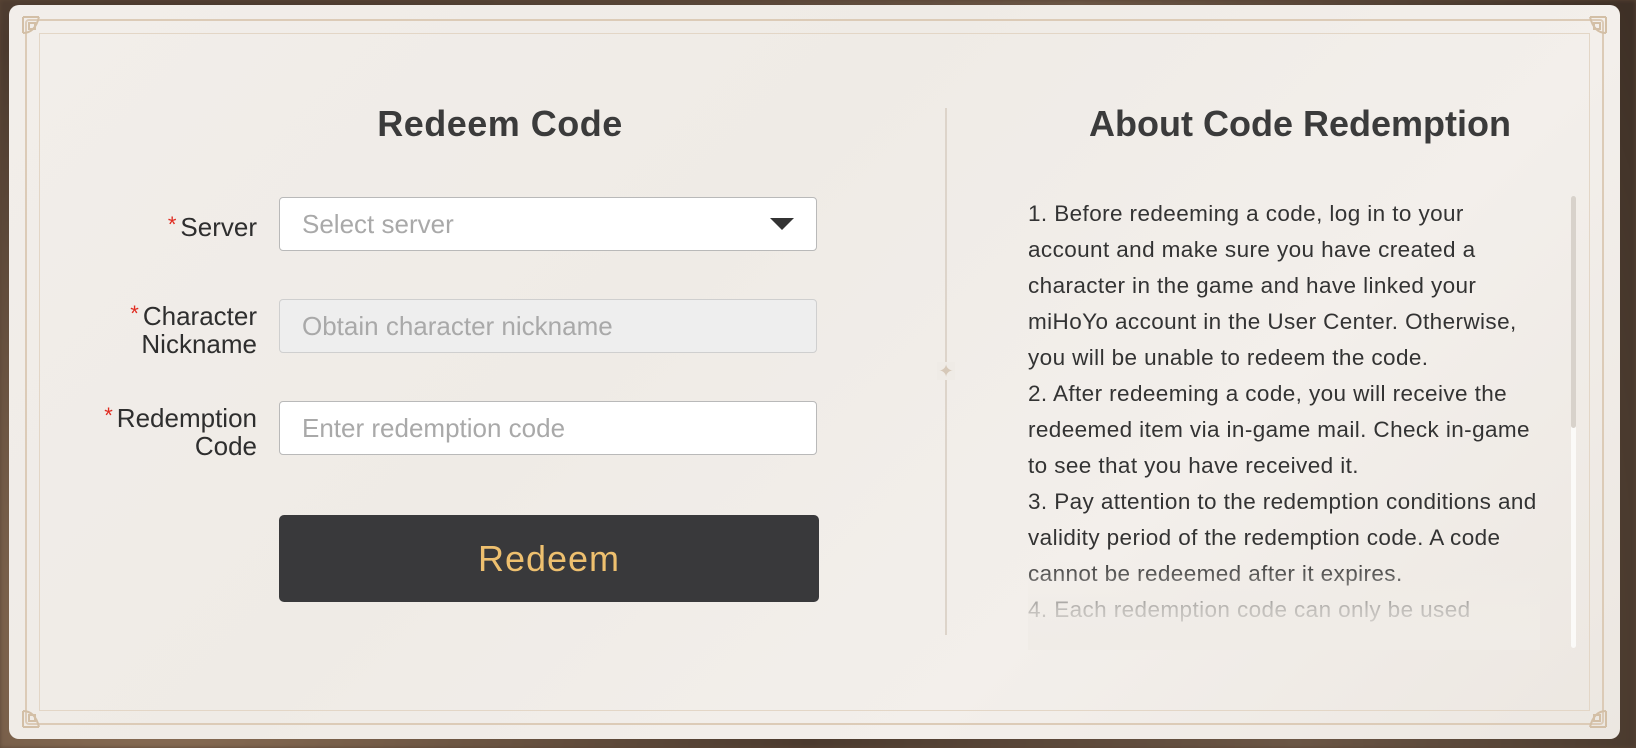 Image resolution: width=1636 pixels, height=748 pixels. I want to click on scrollbar-track, so click(1573, 422).